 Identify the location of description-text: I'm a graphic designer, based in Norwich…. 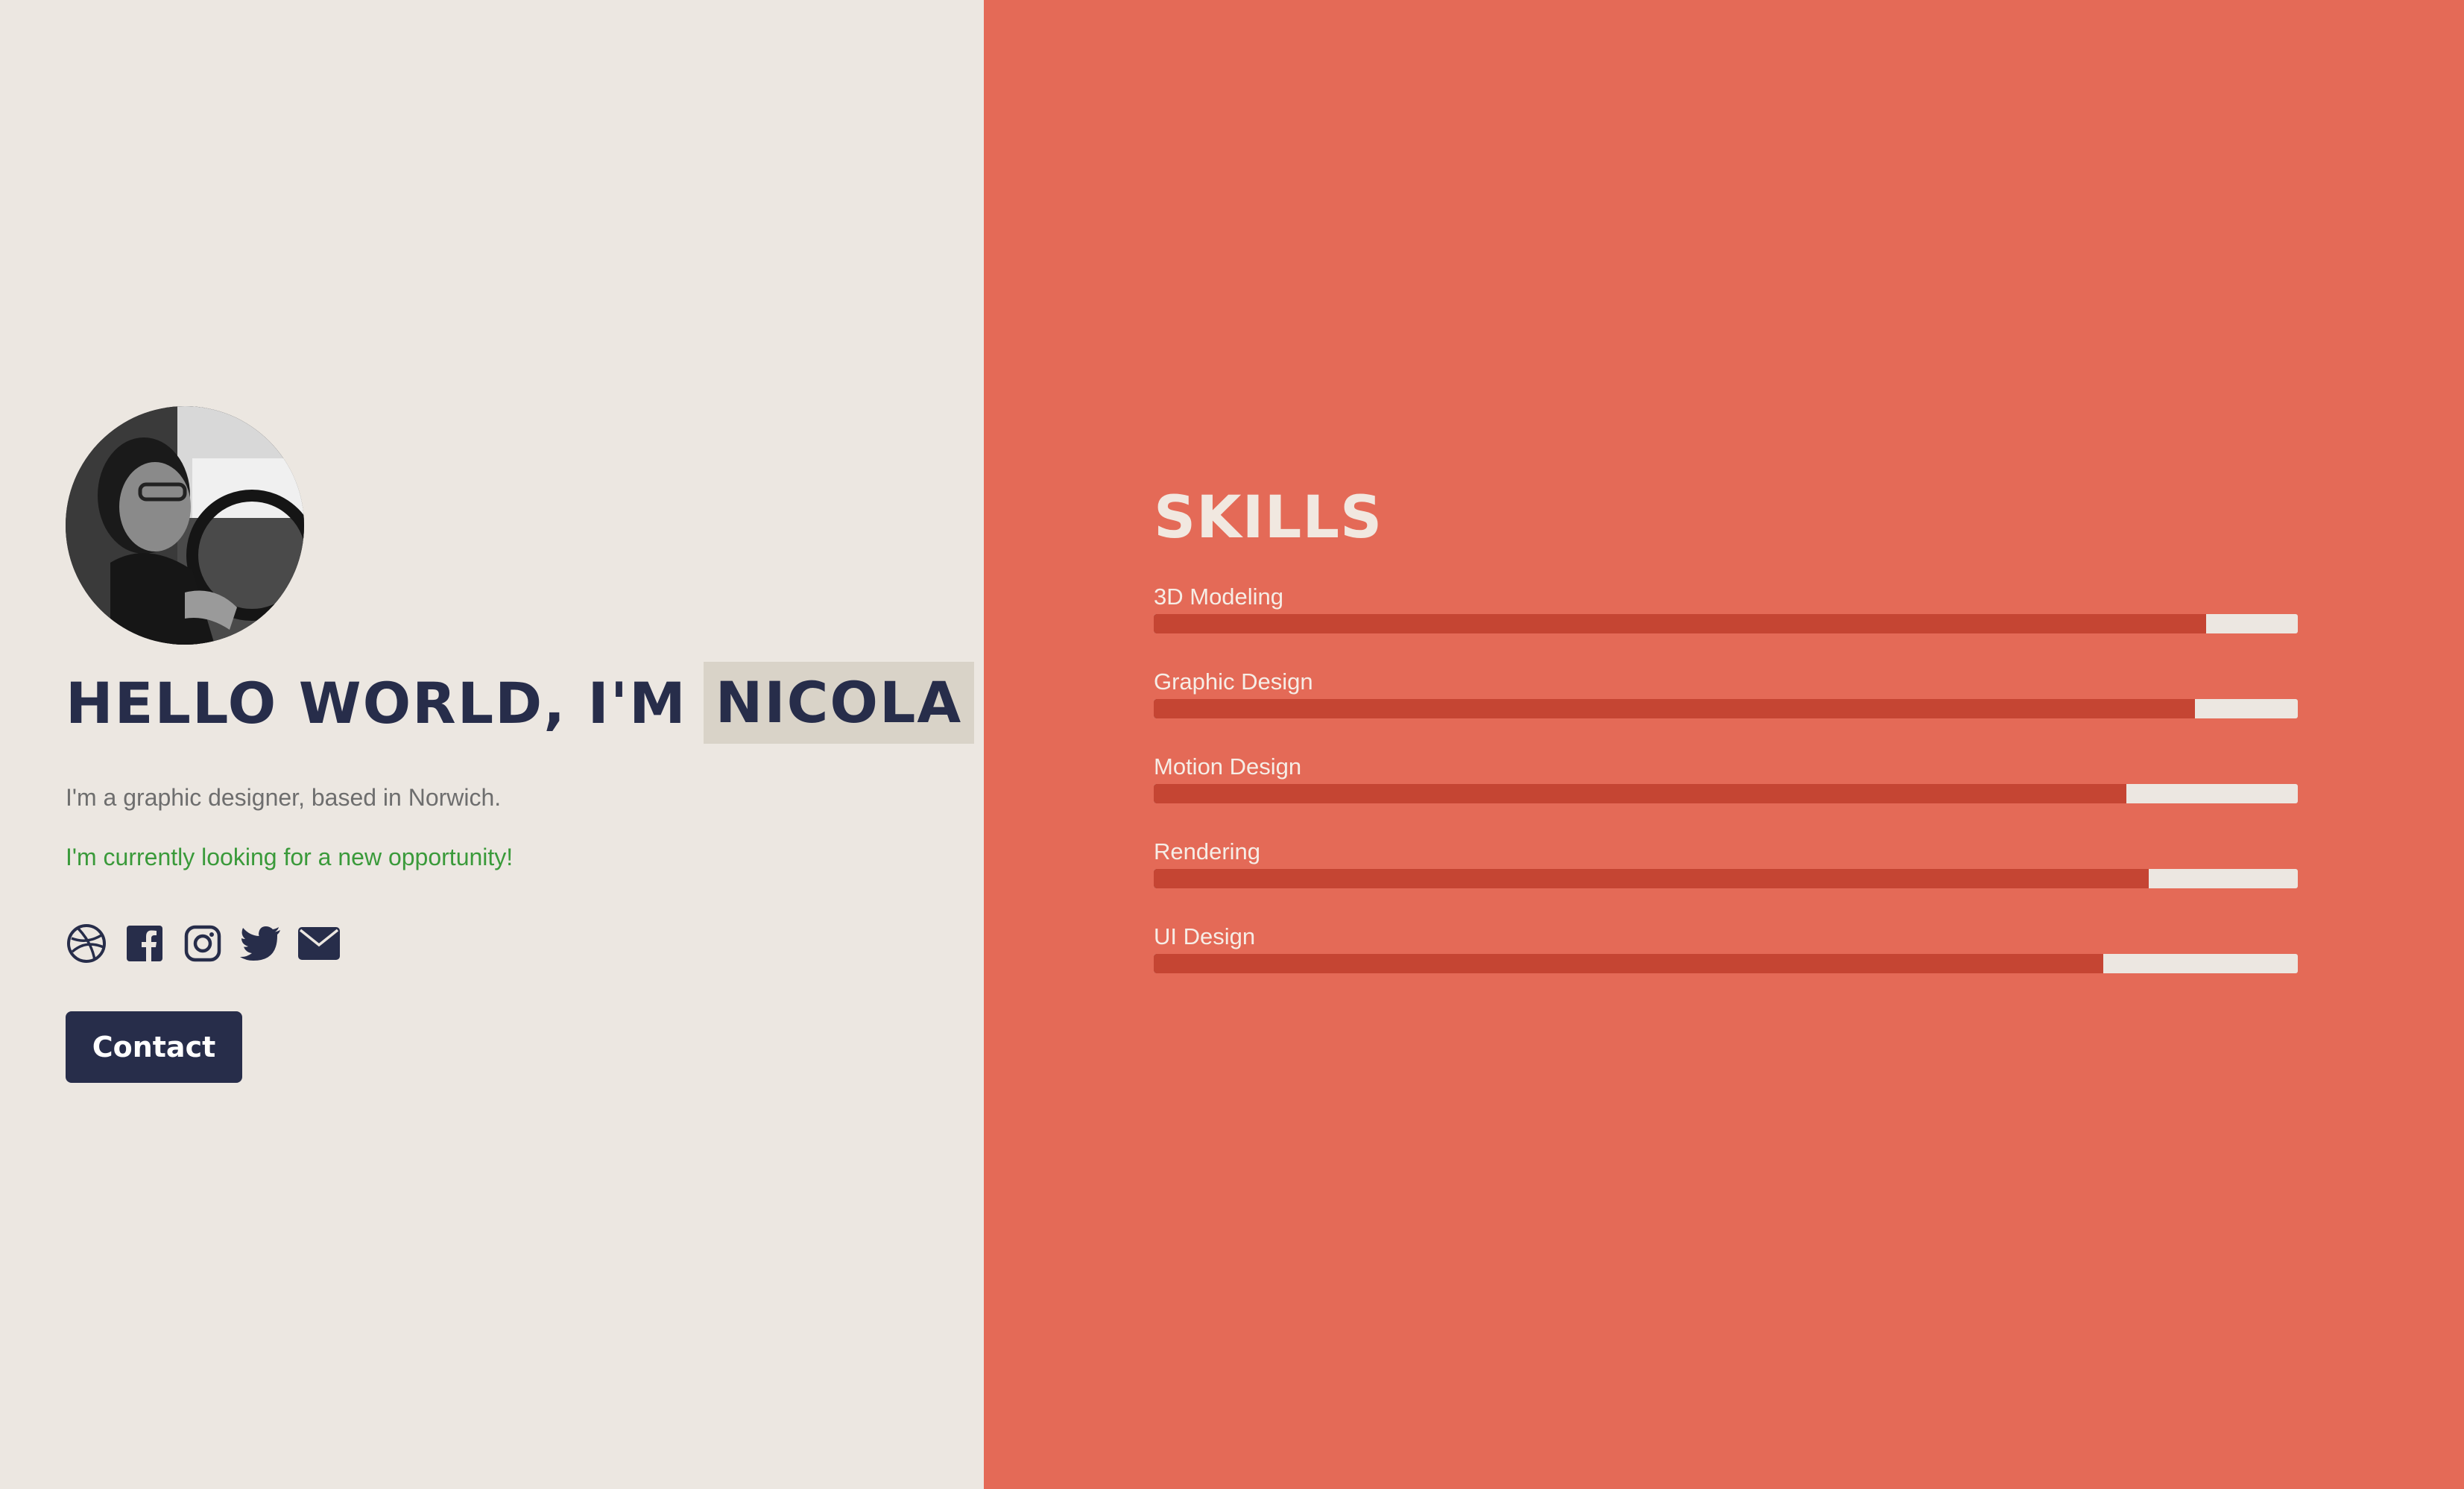
(284, 798).